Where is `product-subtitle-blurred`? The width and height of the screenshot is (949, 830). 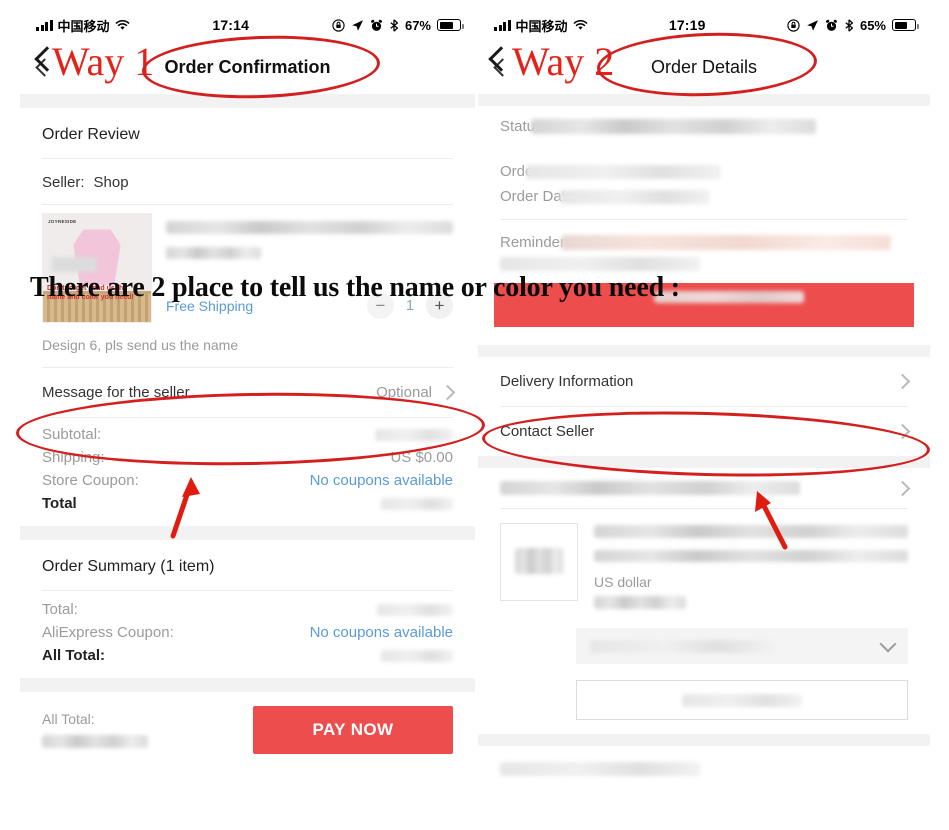 product-subtitle-blurred is located at coordinates (751, 556).